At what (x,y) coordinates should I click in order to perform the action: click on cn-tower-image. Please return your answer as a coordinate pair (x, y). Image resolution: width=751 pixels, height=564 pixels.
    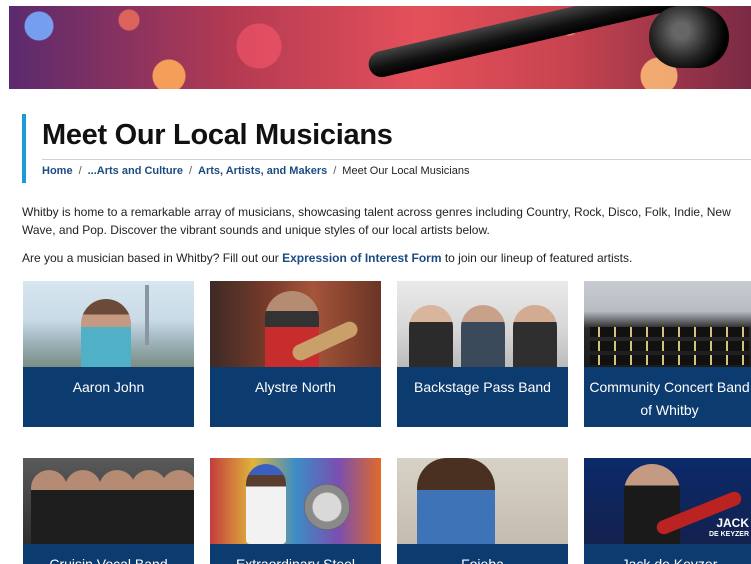
    Looking at the image, I should click on (147, 315).